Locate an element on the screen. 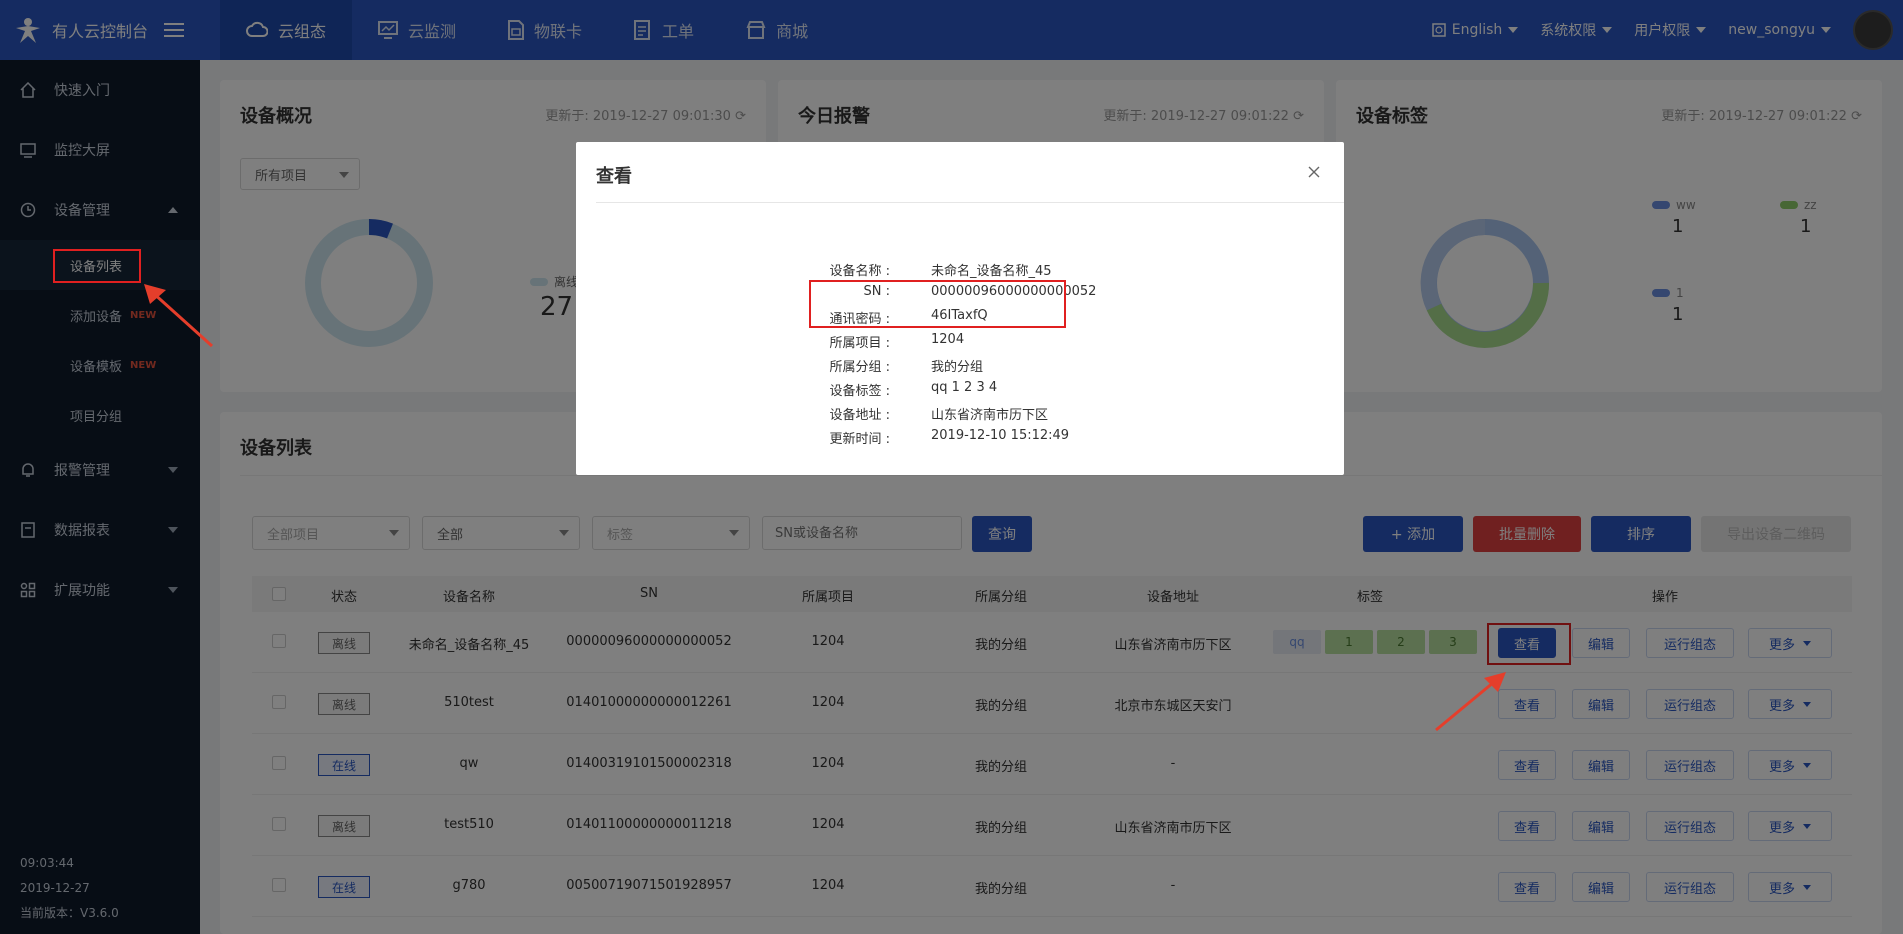 The width and height of the screenshot is (1903, 934). close-icon is located at coordinates (1314, 172).